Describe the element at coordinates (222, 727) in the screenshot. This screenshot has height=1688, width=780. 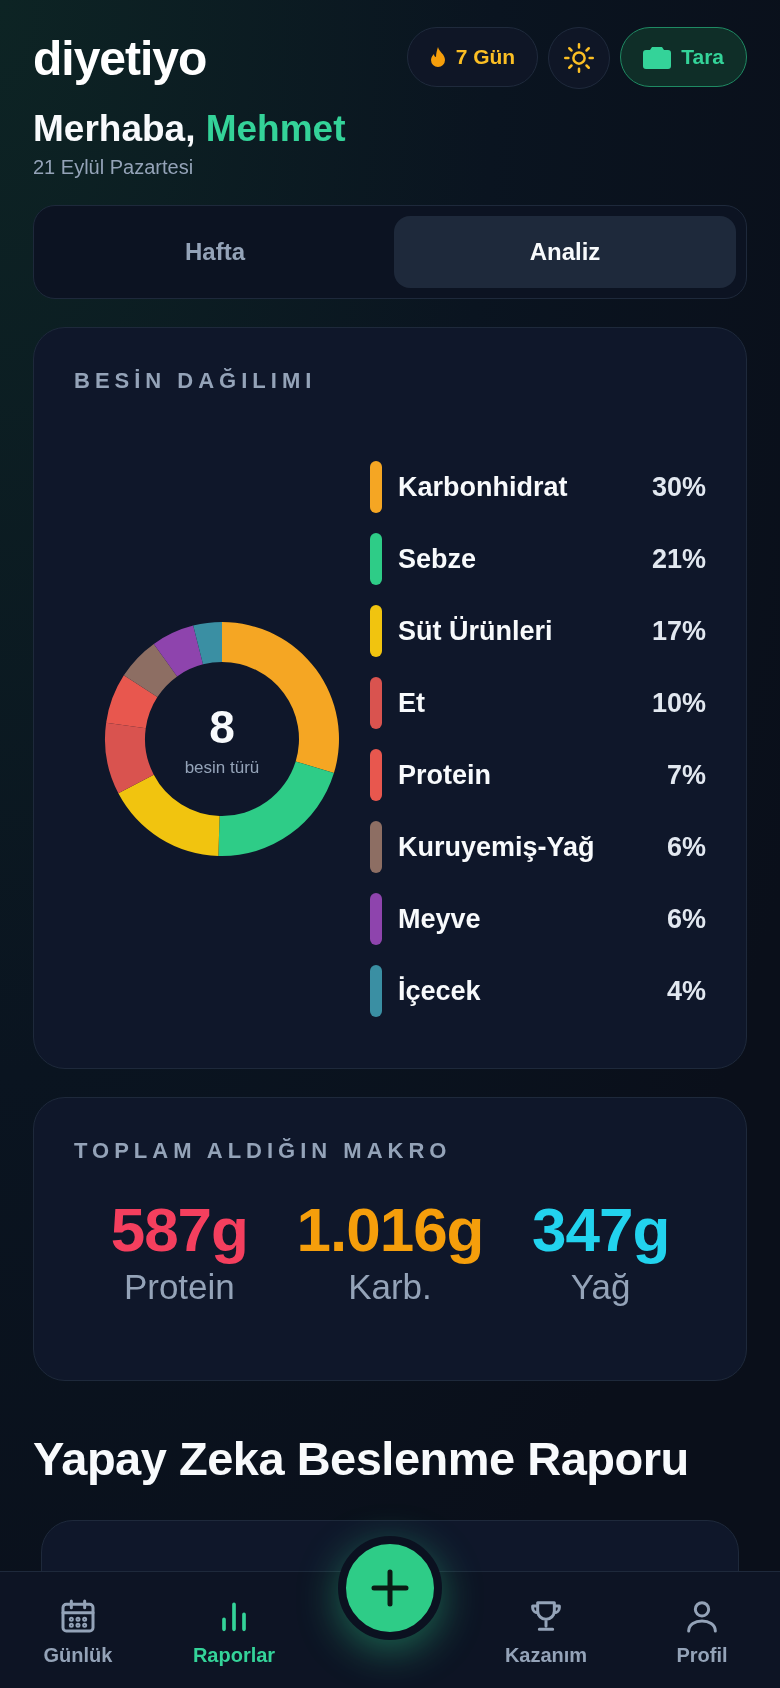
I see `food-type-count: 8` at that location.